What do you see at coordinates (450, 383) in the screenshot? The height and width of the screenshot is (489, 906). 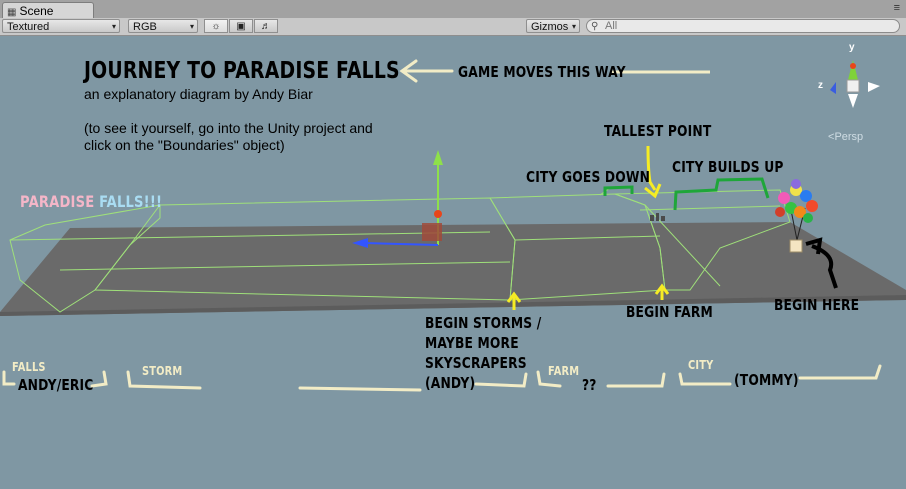 I see `begin-storms-line4: (ANDY)` at bounding box center [450, 383].